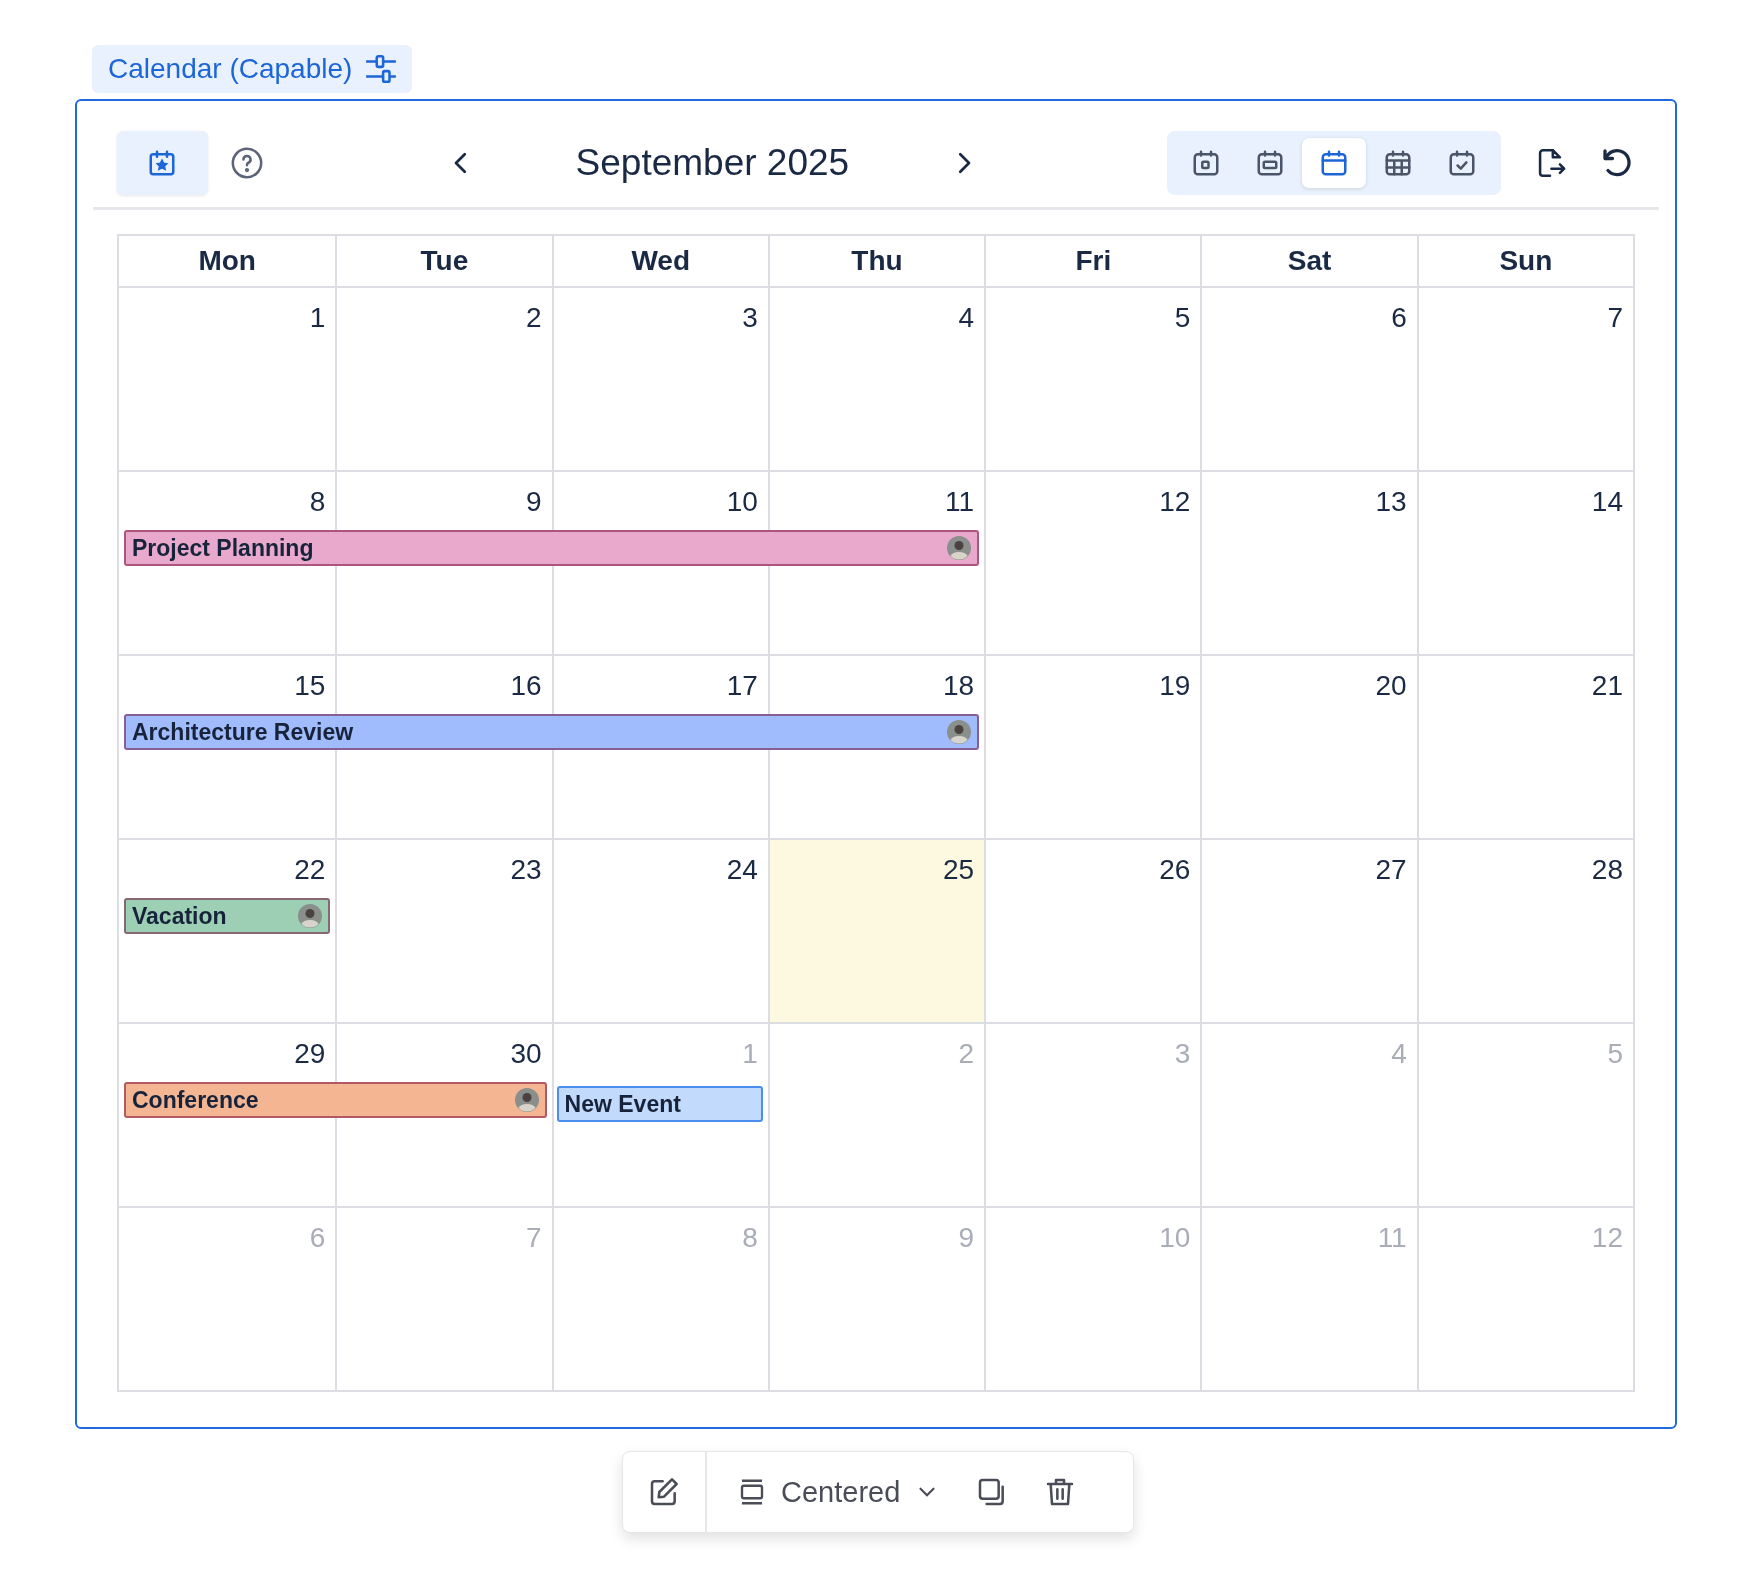 The height and width of the screenshot is (1582, 1750). Describe the element at coordinates (833, 1492) in the screenshot. I see `layout-dropdown: Centered` at that location.